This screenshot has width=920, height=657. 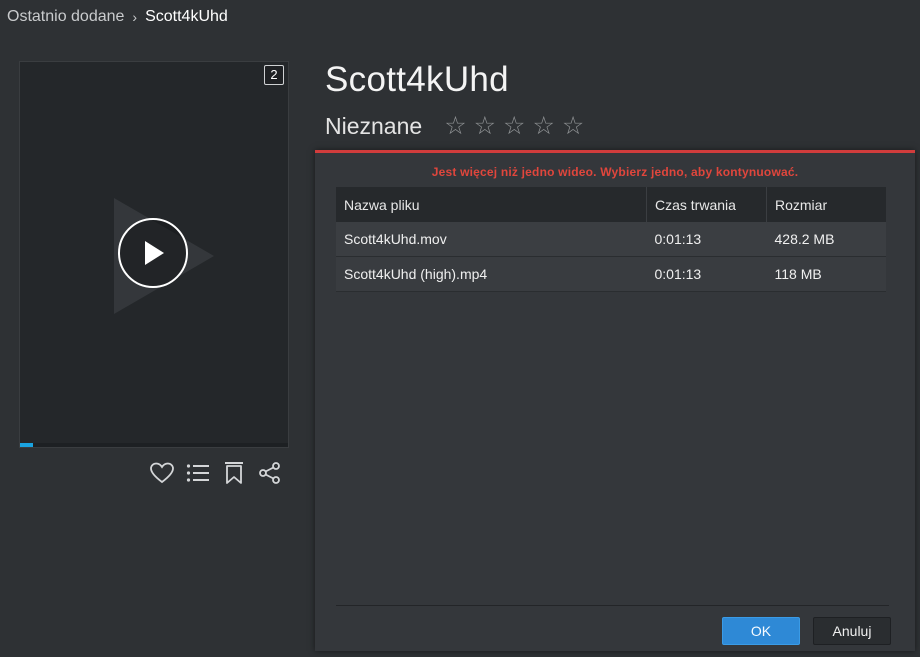 I want to click on favorite-button, so click(x=162, y=473).